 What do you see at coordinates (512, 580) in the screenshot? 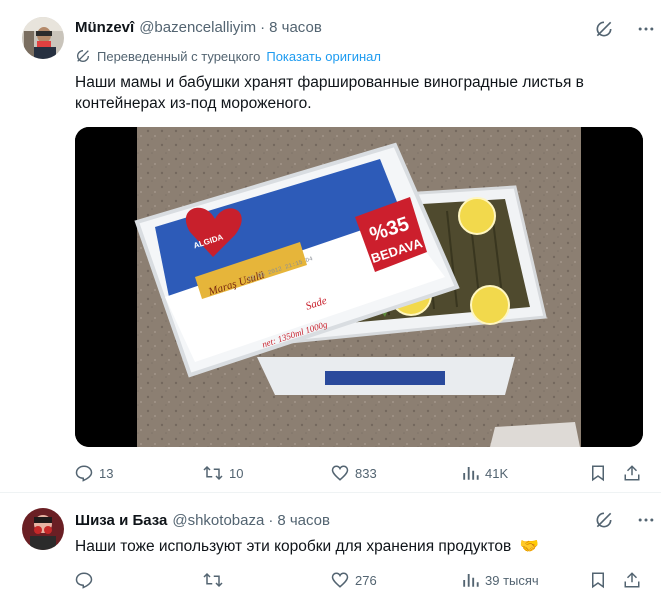
I see `views-count: 39 тысяч` at bounding box center [512, 580].